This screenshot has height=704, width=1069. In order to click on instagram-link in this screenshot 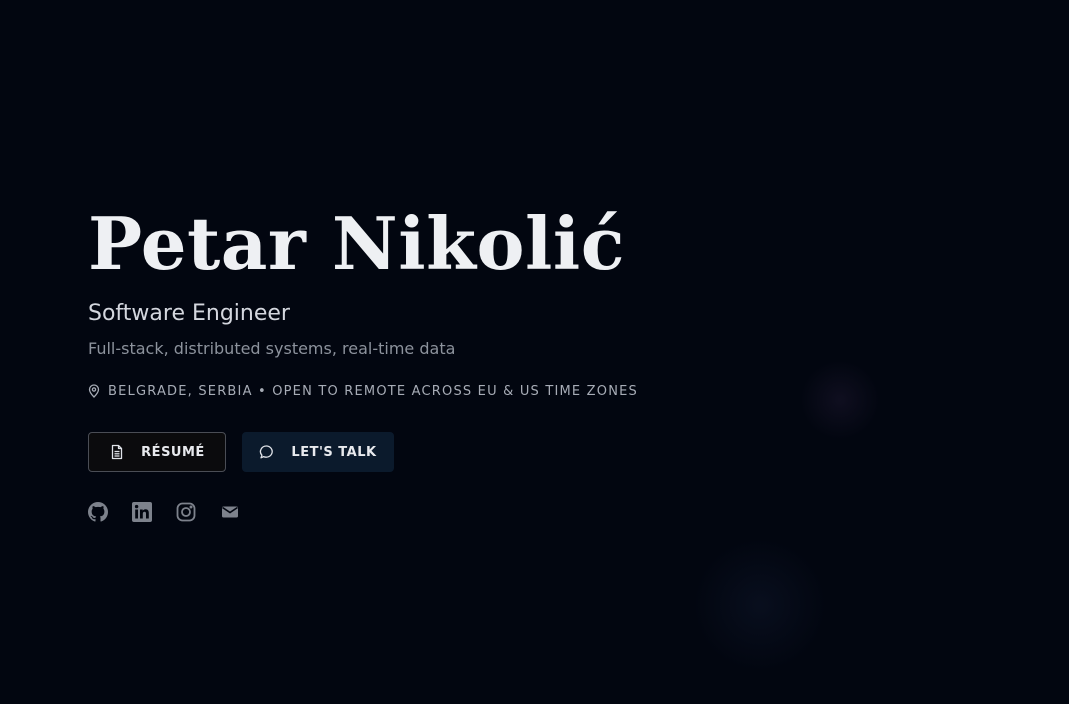, I will do `click(186, 512)`.